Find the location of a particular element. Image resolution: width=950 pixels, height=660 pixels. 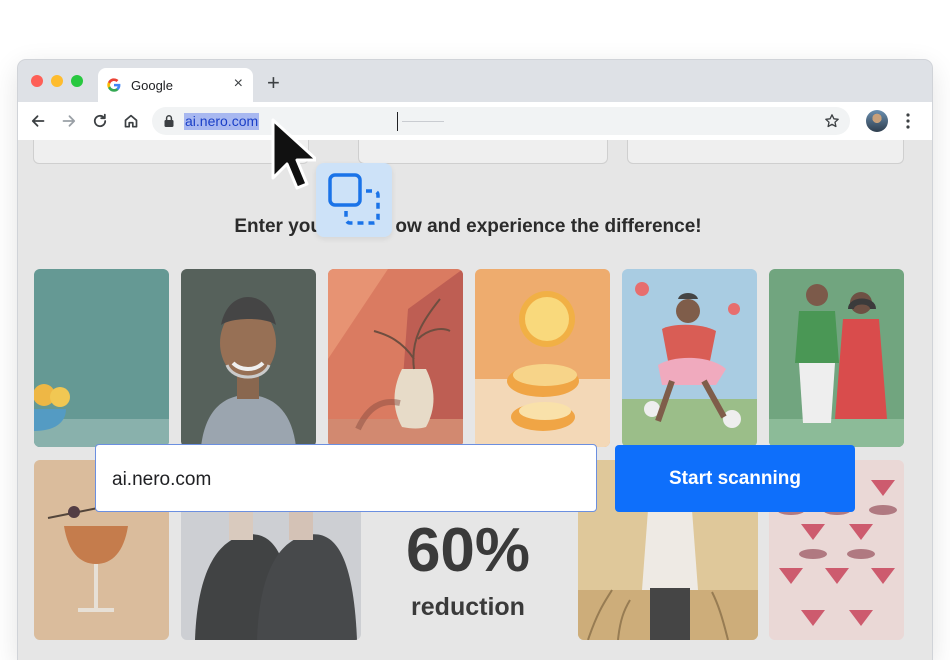

kebab-menu-icon is located at coordinates (908, 121).